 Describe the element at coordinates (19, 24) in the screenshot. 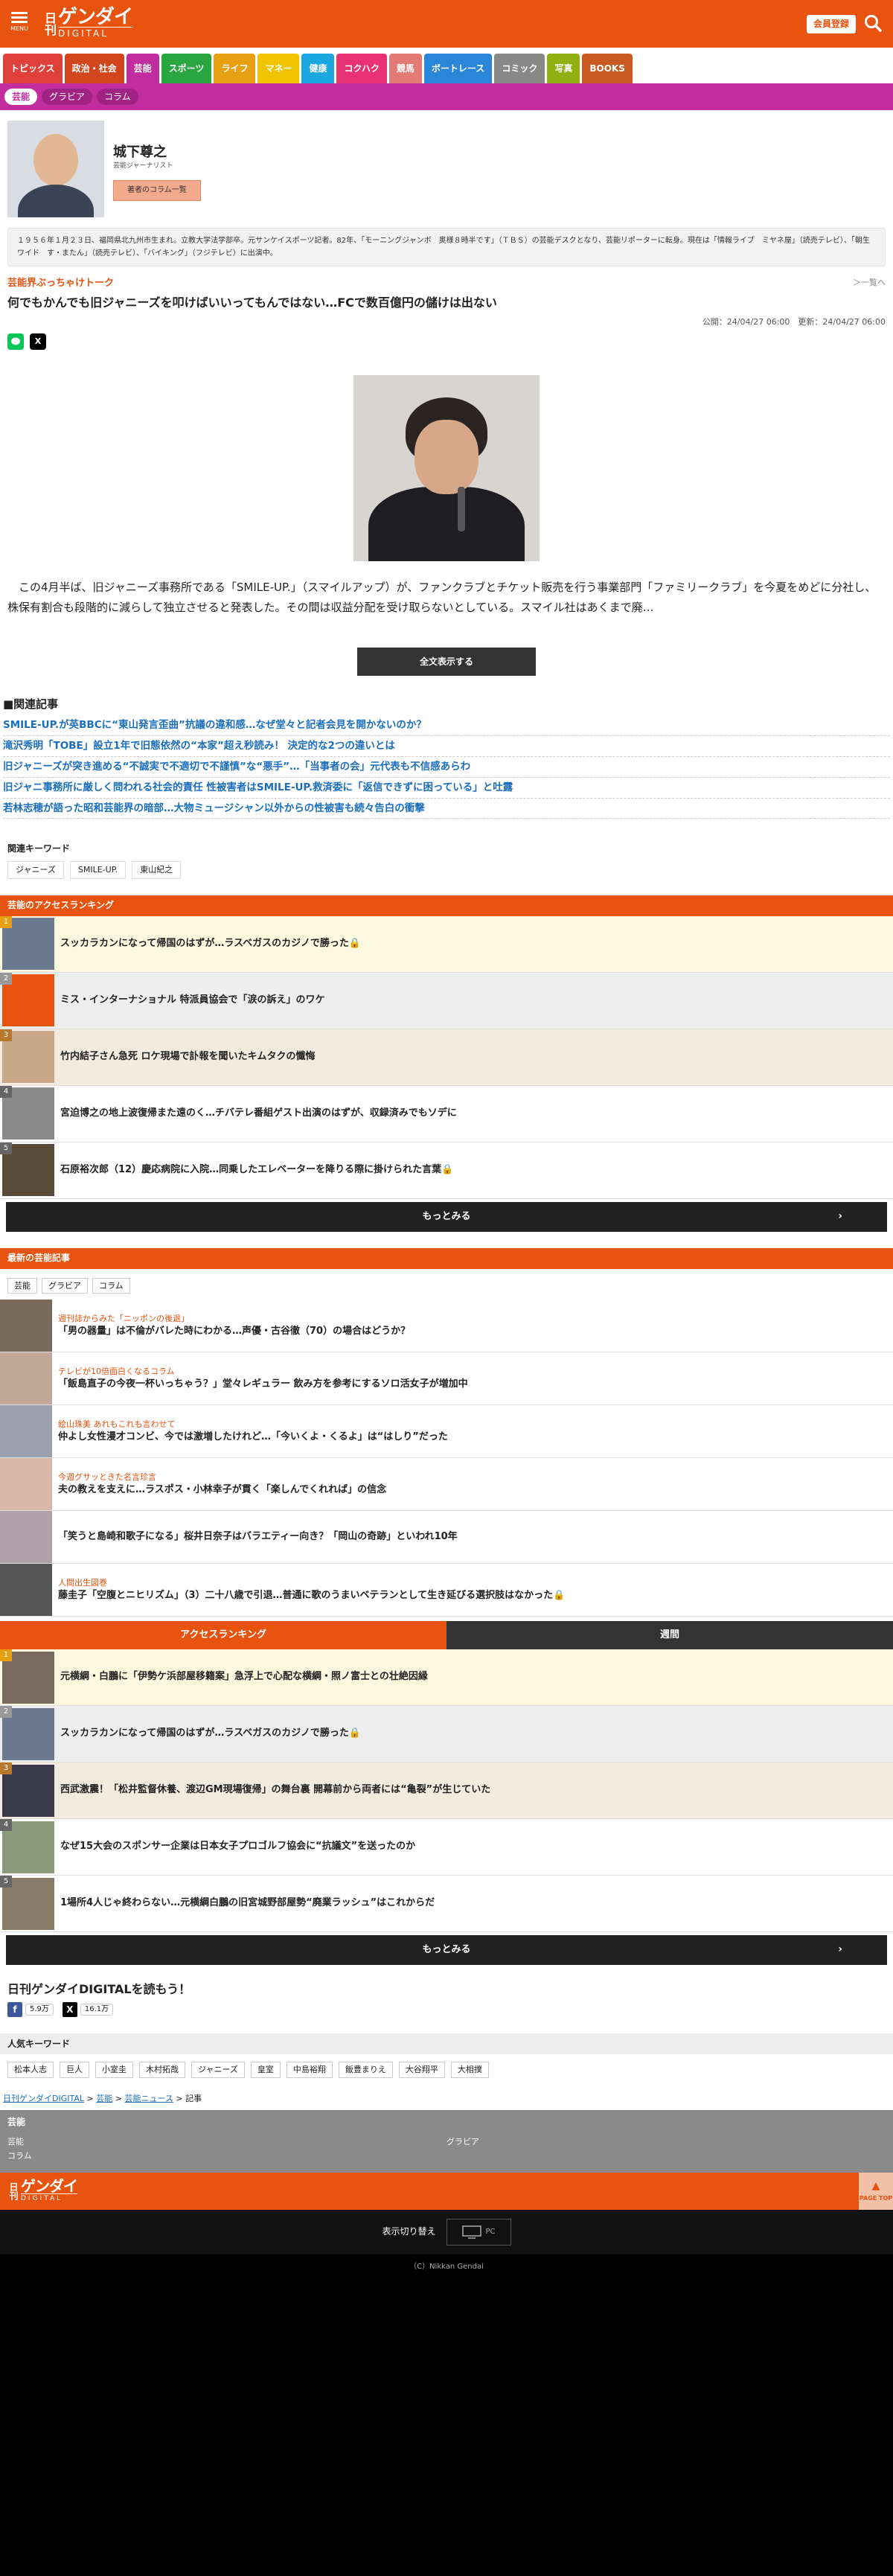

I see `menu-button: MENU` at that location.